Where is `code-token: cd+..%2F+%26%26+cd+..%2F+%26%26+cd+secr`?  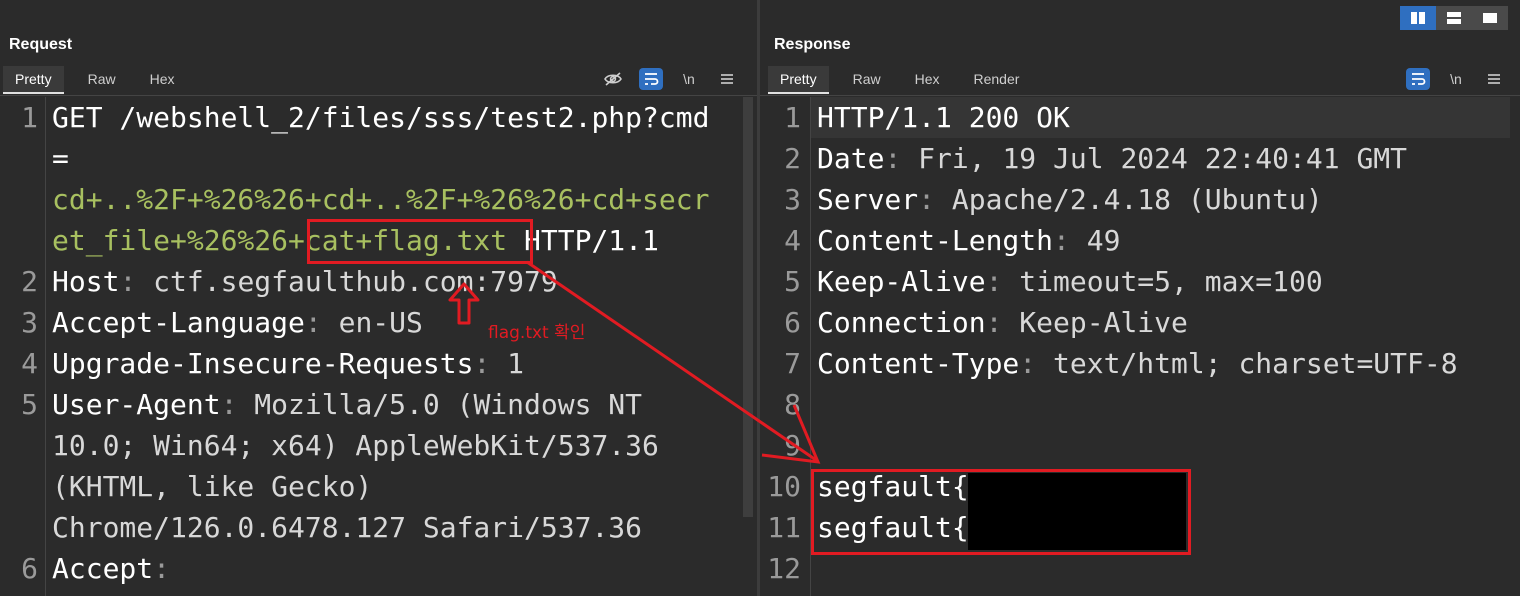 code-token: cd+..%2F+%26%26+cd+..%2F+%26%26+cd+secr is located at coordinates (381, 199).